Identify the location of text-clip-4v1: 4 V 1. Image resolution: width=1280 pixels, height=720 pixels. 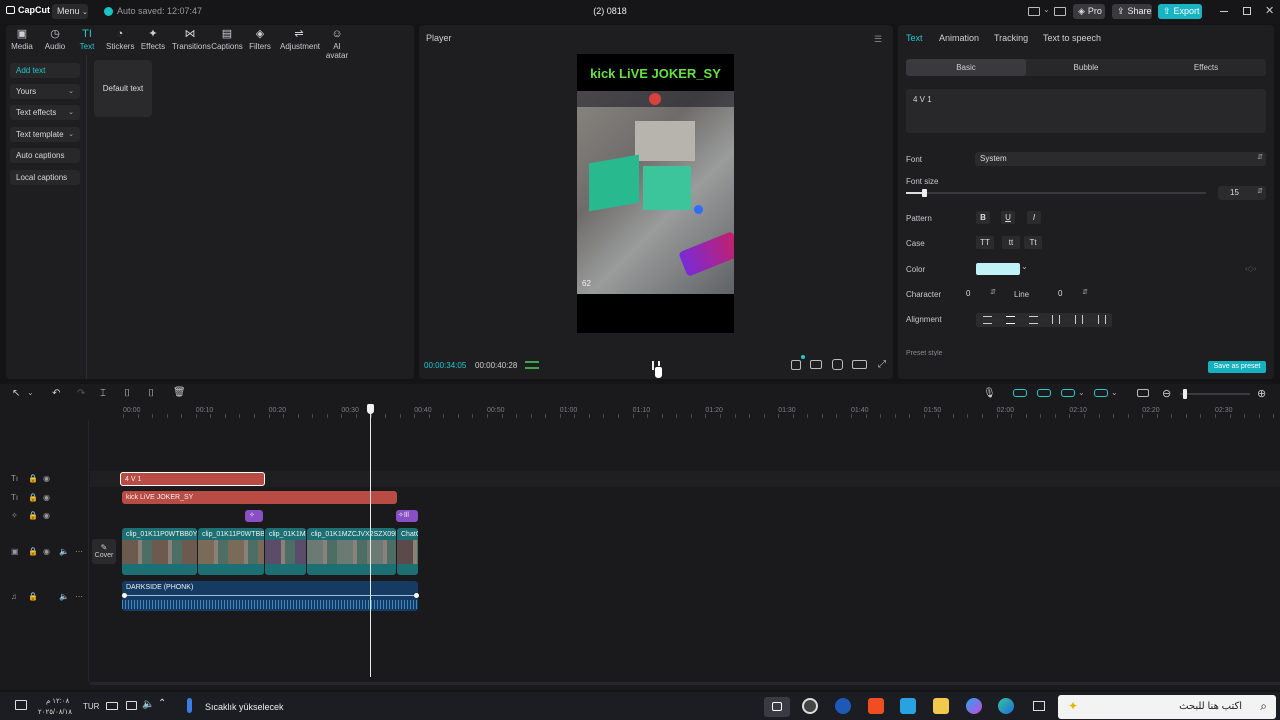
(192, 479).